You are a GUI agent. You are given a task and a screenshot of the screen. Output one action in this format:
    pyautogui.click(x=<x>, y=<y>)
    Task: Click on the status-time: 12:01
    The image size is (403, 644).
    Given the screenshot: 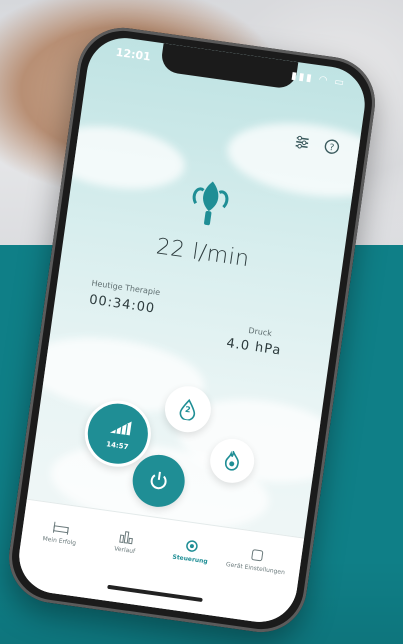 What is the action you would take?
    pyautogui.click(x=133, y=54)
    